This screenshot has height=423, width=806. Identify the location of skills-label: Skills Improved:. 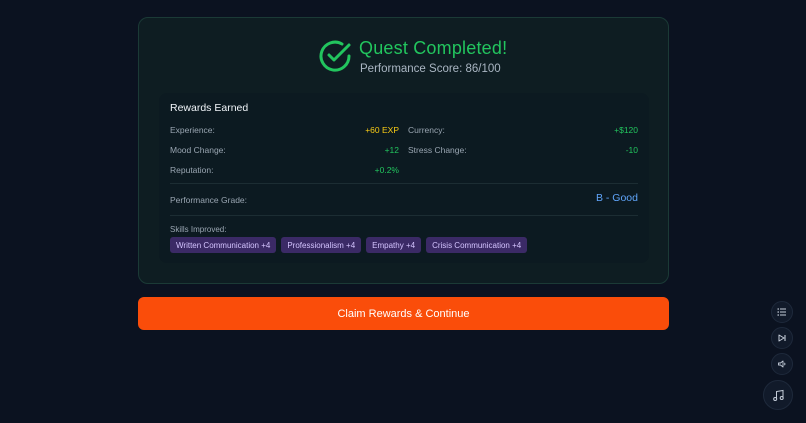
(198, 229).